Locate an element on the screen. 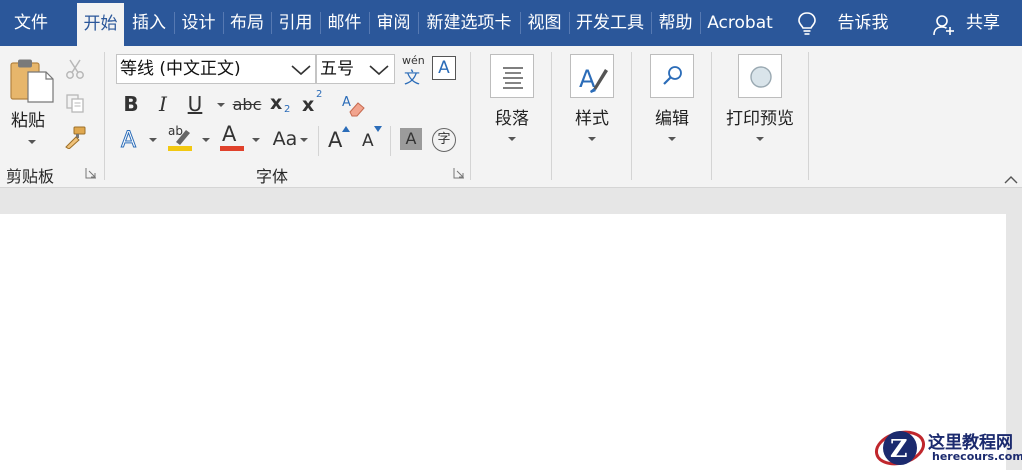  shrink-font-button: A is located at coordinates (373, 140).